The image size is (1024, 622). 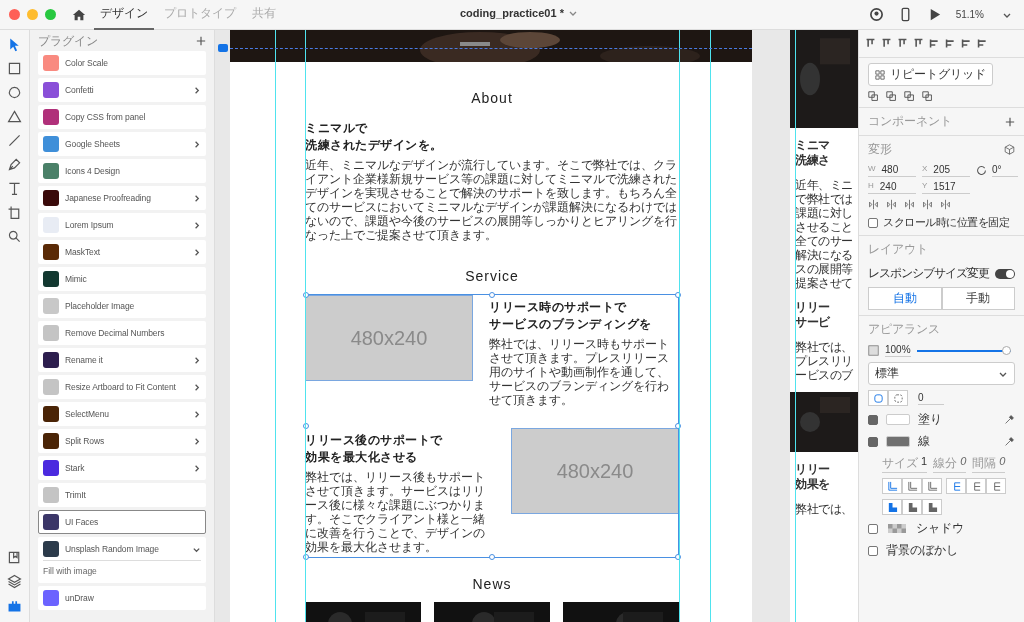 What do you see at coordinates (934, 43) in the screenshot?
I see `align-left-icon` at bounding box center [934, 43].